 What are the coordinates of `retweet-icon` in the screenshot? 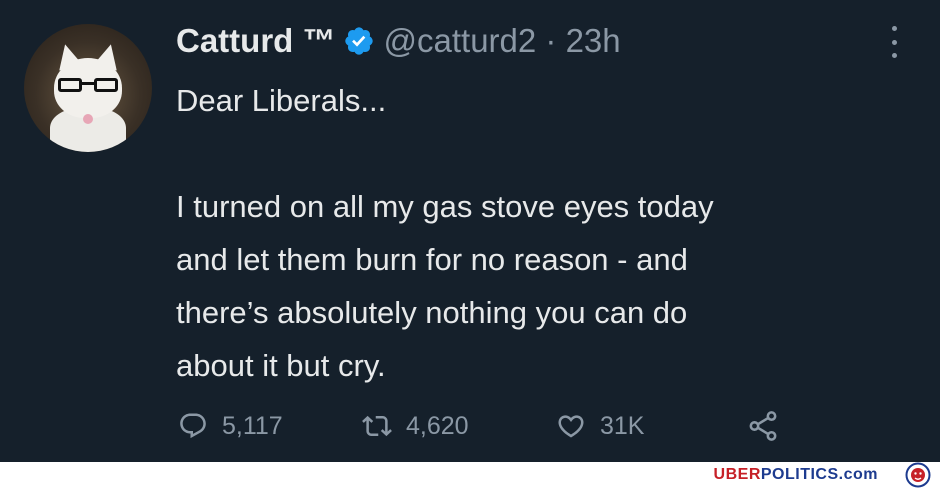 It's located at (377, 426).